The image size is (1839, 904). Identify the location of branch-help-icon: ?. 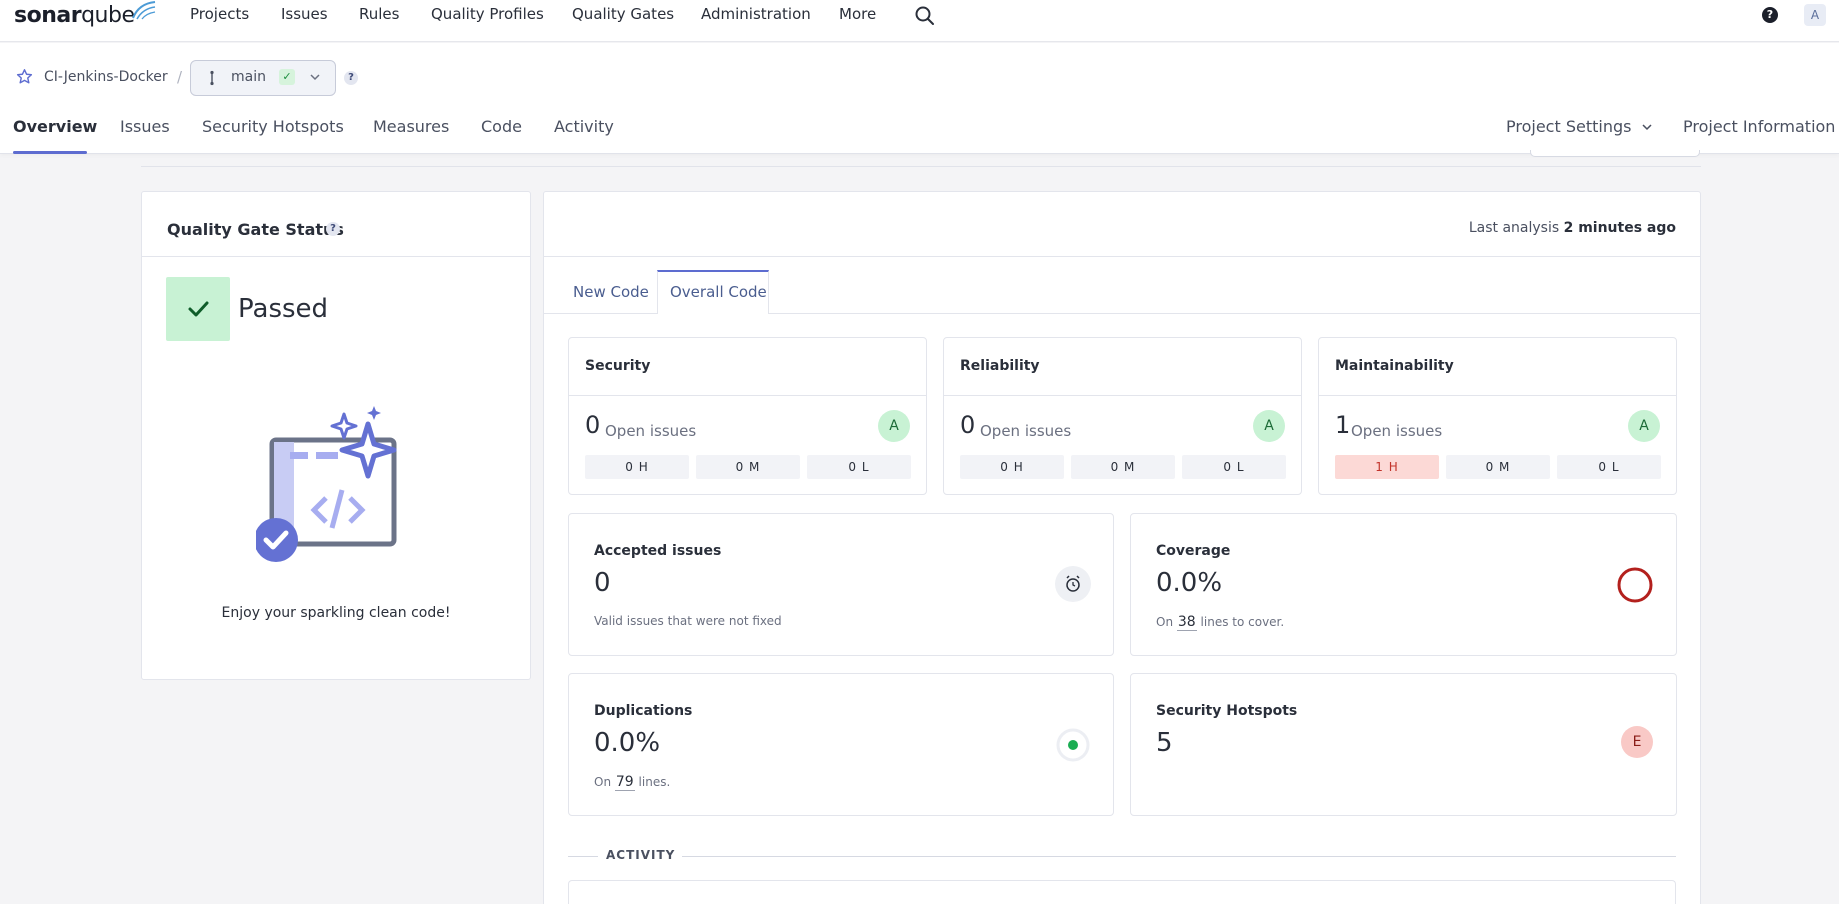
(351, 78).